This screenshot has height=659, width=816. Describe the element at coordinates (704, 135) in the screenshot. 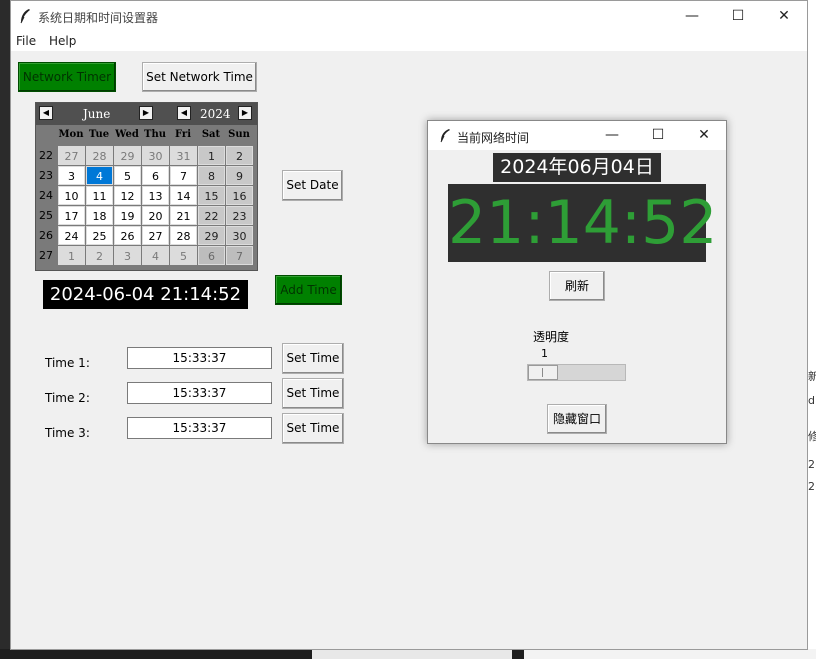

I see `network-close-button: ✕` at that location.